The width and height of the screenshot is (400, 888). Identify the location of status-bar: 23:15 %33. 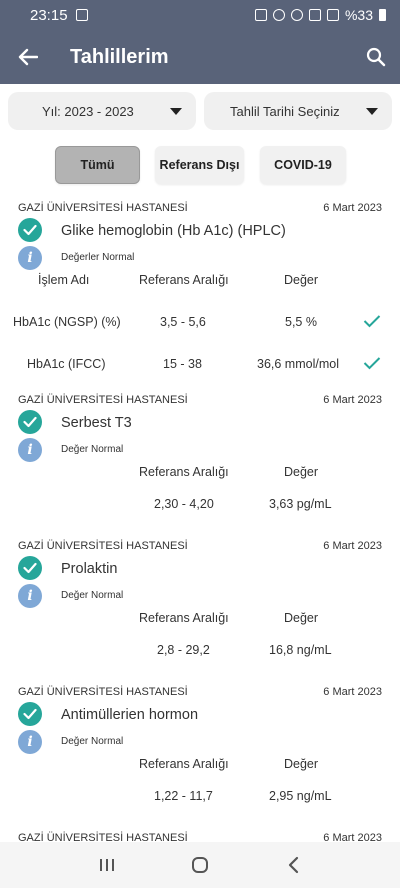
(200, 15).